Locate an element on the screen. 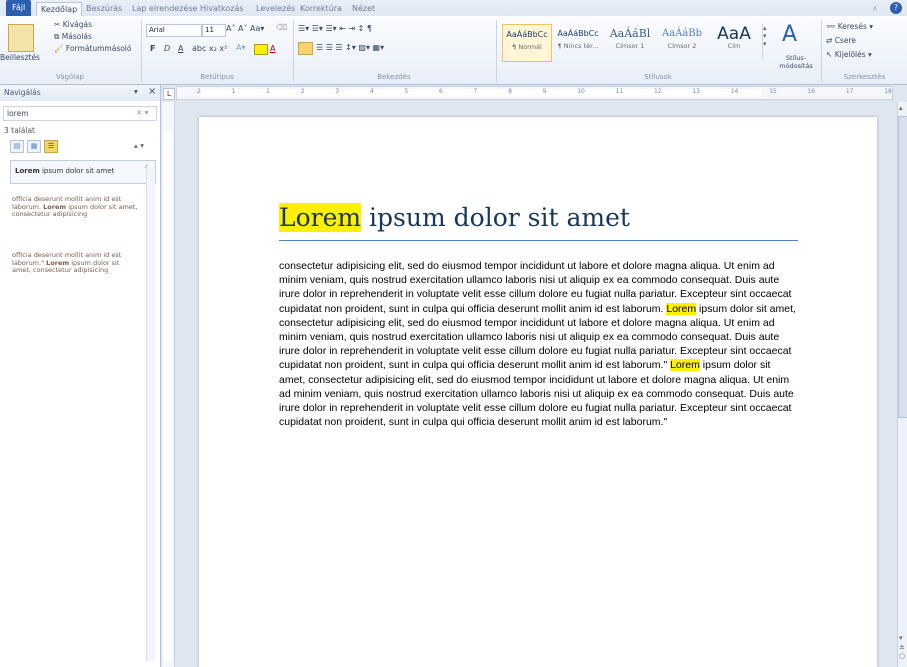 This screenshot has height=667, width=907. font-size-select: 11 is located at coordinates (214, 30).